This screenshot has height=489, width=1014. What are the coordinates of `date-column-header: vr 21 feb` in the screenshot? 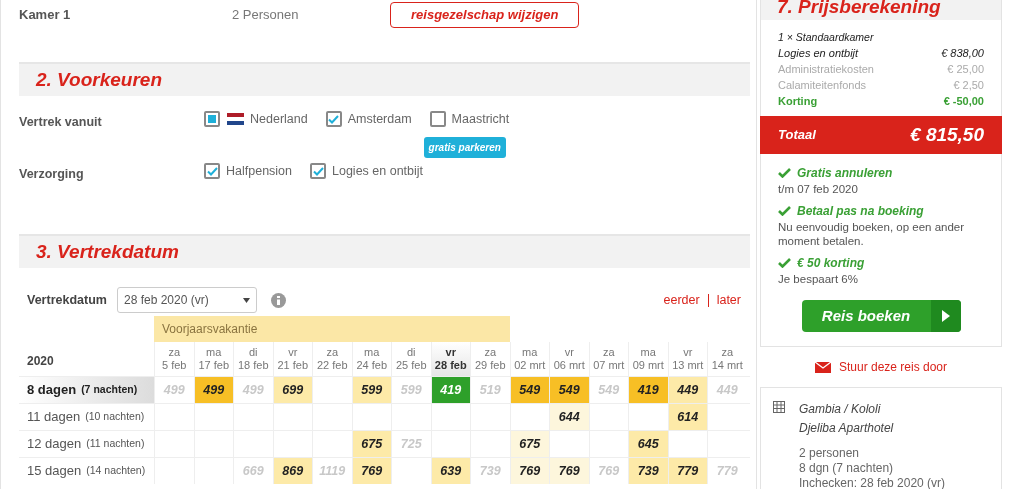 It's located at (292, 359).